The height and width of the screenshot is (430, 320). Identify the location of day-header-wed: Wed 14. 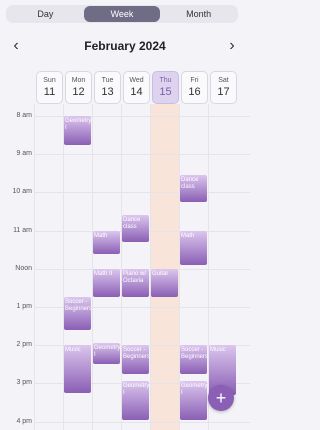
(136, 87).